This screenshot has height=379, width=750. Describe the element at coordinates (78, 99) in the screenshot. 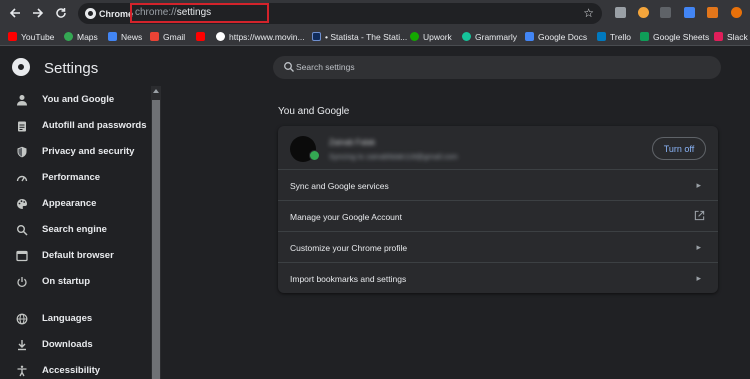

I see `sidebar-item-label: You and Google` at that location.